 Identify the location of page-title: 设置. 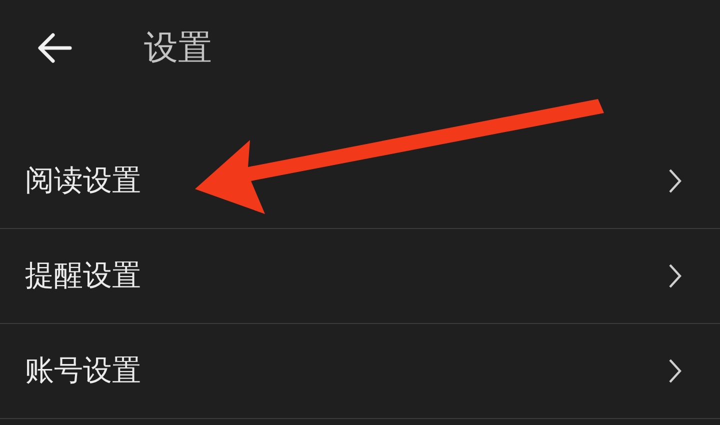
(178, 48).